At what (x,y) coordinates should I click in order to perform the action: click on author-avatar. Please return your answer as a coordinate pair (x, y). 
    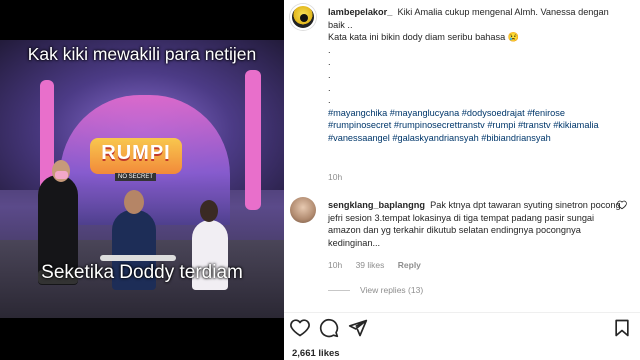
    Looking at the image, I should click on (303, 17).